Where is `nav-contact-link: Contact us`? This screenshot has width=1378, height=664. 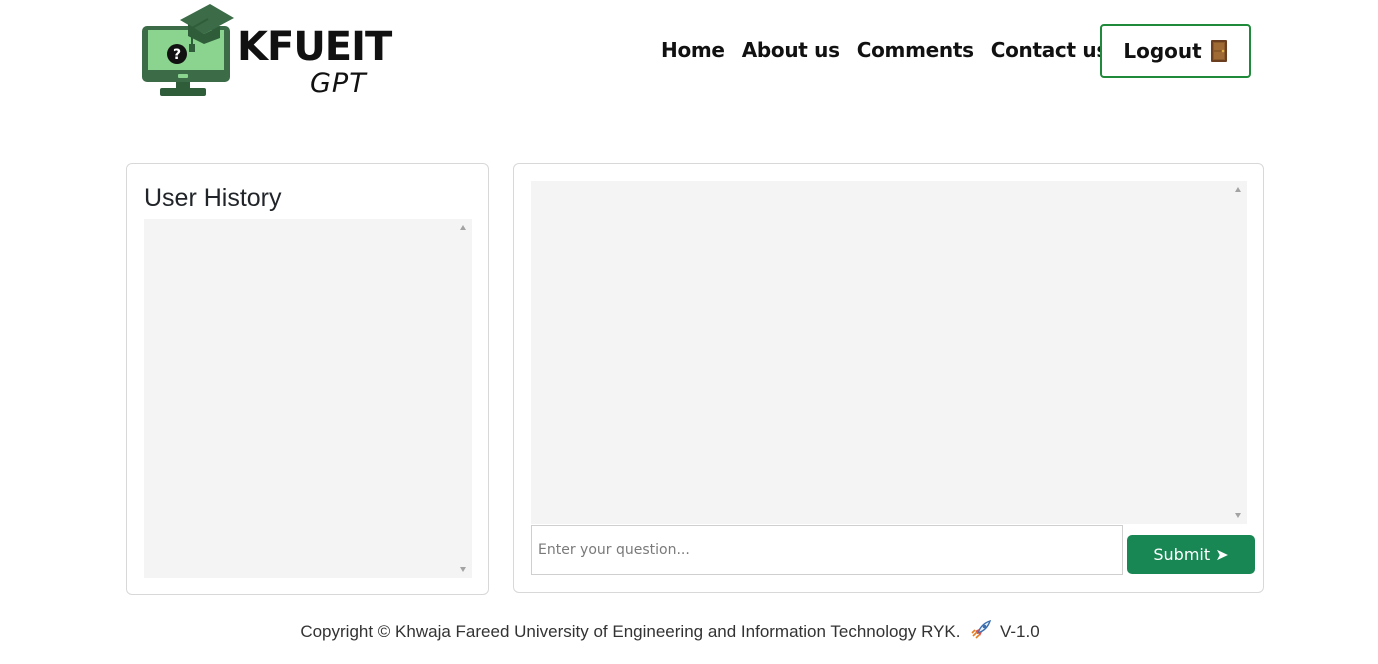
nav-contact-link: Contact us is located at coordinates (1050, 50).